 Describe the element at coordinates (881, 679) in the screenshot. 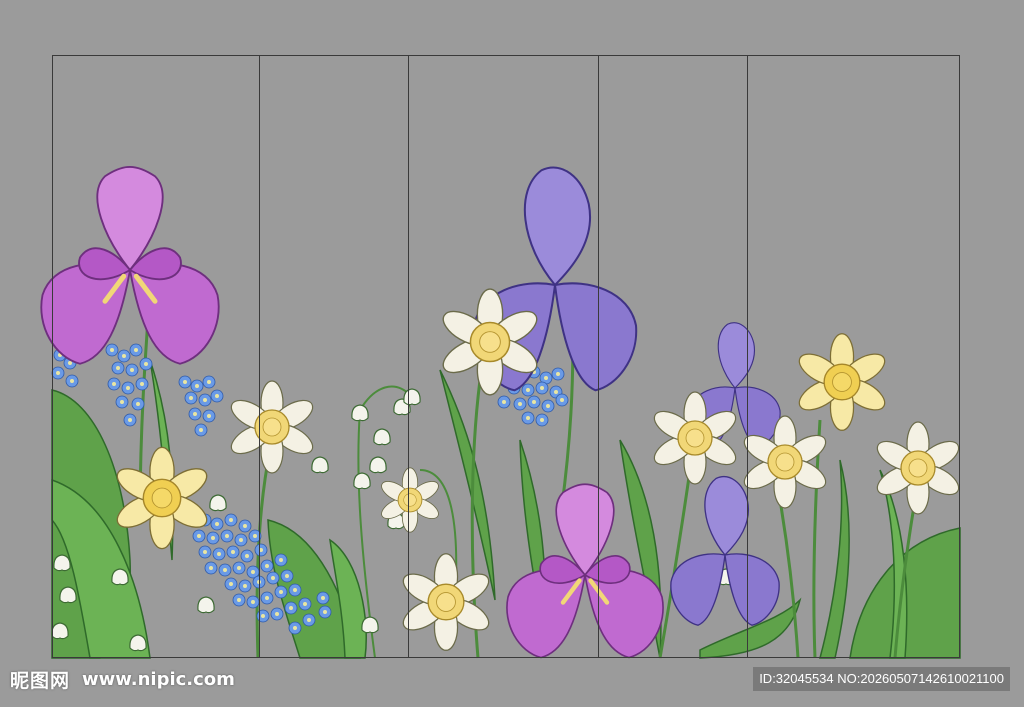

I see `watermark-image-id: ID:32045534 NO:20260507142610021100` at that location.